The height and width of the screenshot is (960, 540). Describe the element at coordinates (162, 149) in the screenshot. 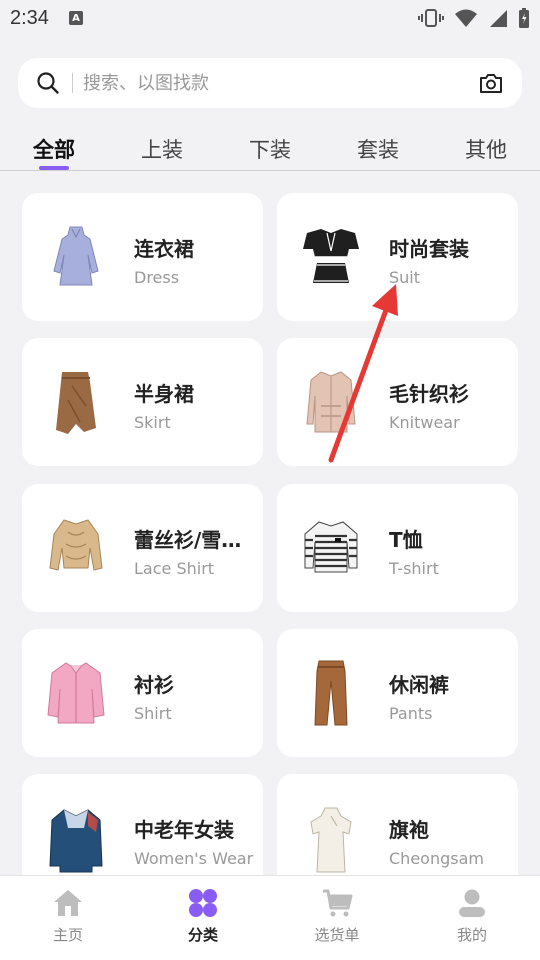

I see `tab-tops: 上装` at that location.